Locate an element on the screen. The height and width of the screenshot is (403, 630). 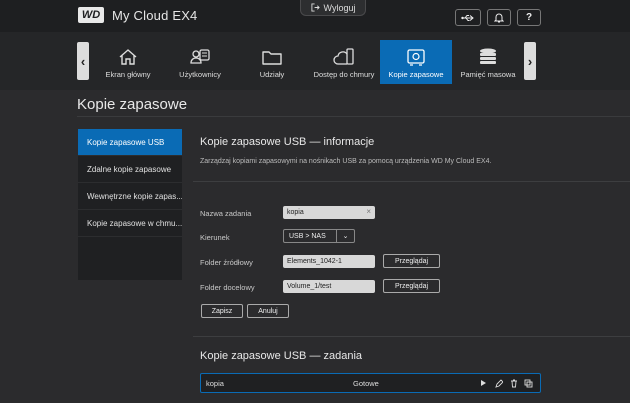
logout-button: Wyloguj is located at coordinates (333, 8).